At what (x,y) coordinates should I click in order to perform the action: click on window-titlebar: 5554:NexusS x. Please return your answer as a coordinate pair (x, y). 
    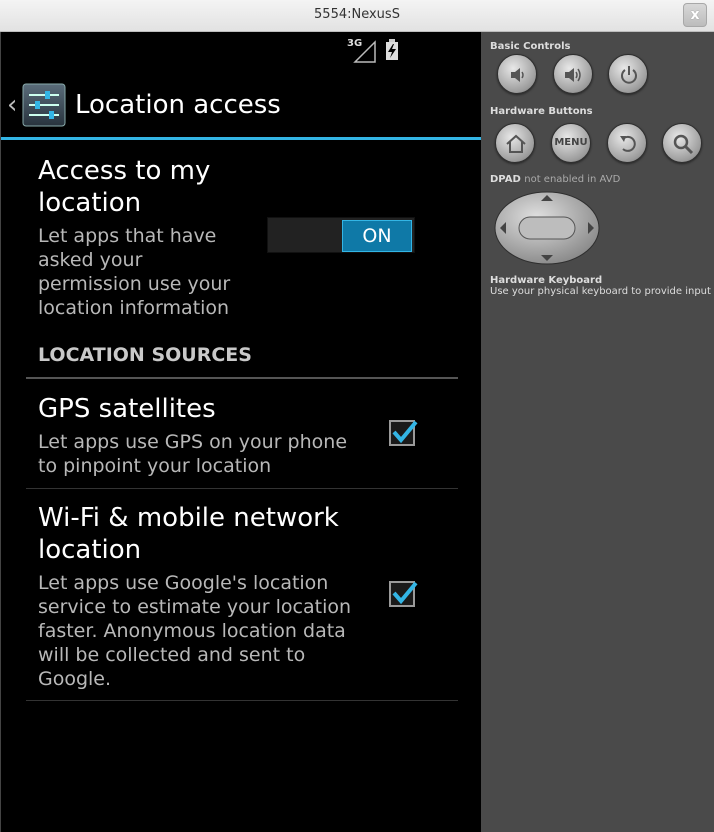
    Looking at the image, I should click on (357, 16).